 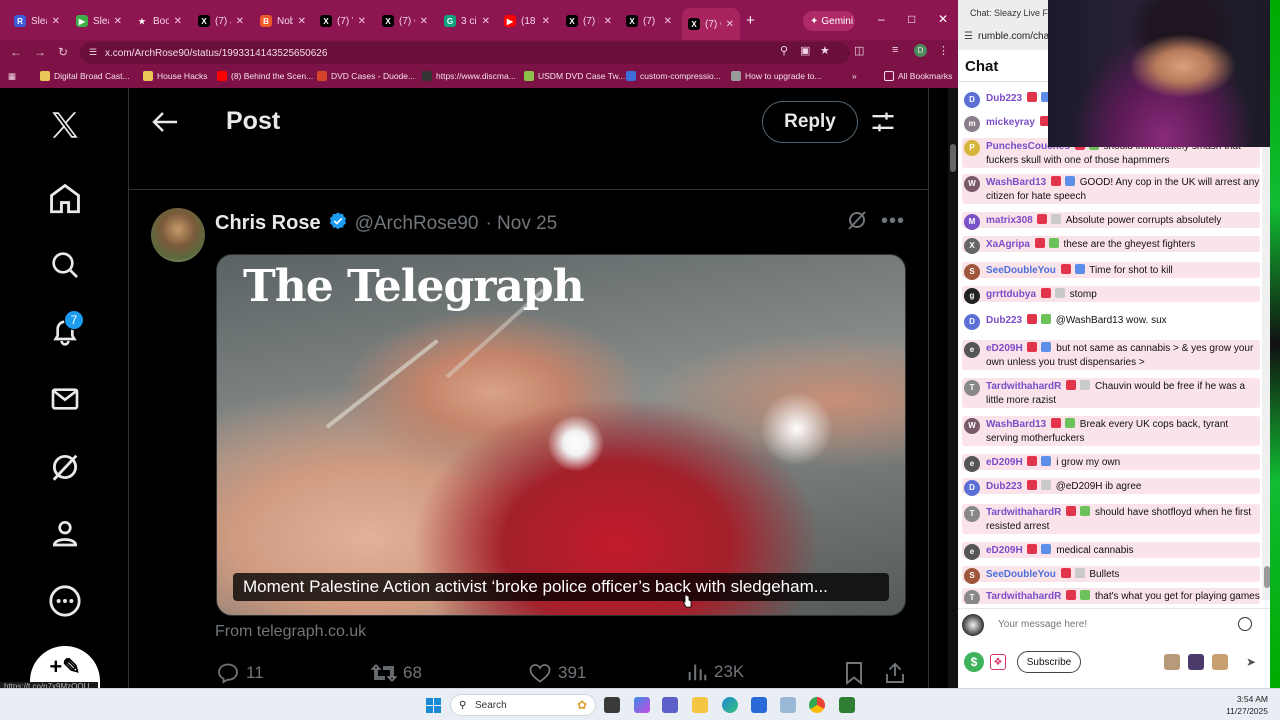 What do you see at coordinates (847, 705) in the screenshot?
I see `app-icon` at bounding box center [847, 705].